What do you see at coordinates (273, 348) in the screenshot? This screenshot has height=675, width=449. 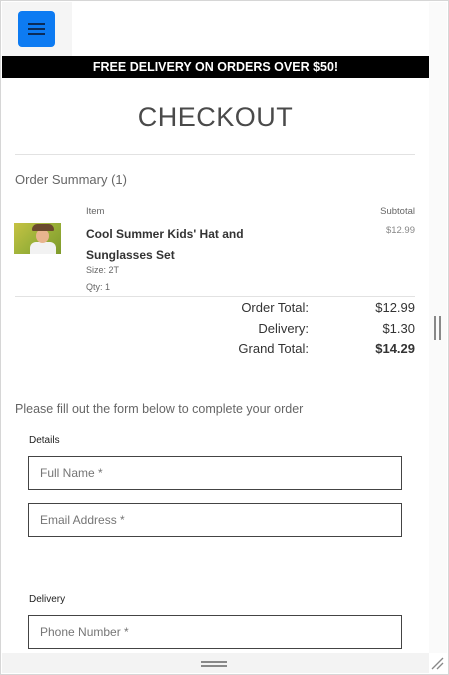 I see `grand-total-label: Grand Total:` at bounding box center [273, 348].